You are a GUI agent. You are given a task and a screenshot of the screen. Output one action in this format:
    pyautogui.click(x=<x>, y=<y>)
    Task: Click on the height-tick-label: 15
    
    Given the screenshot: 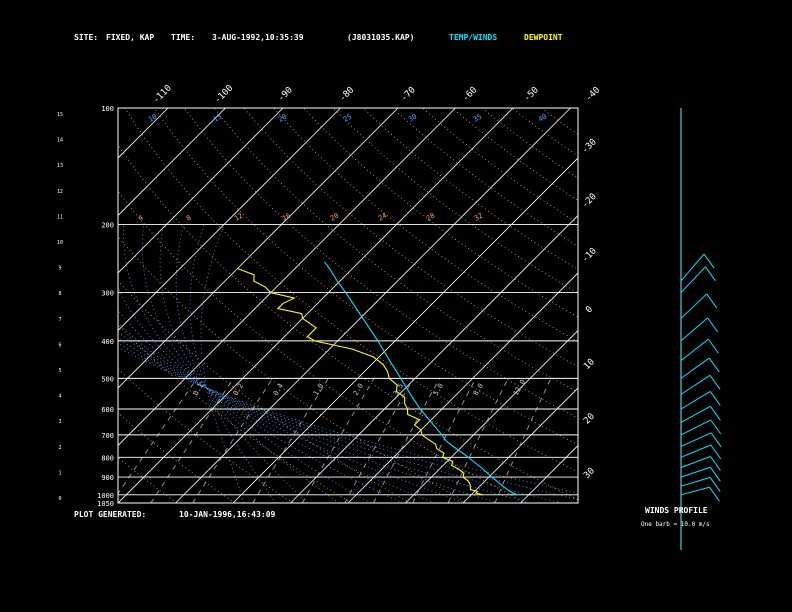 What is the action you would take?
    pyautogui.click(x=60, y=115)
    